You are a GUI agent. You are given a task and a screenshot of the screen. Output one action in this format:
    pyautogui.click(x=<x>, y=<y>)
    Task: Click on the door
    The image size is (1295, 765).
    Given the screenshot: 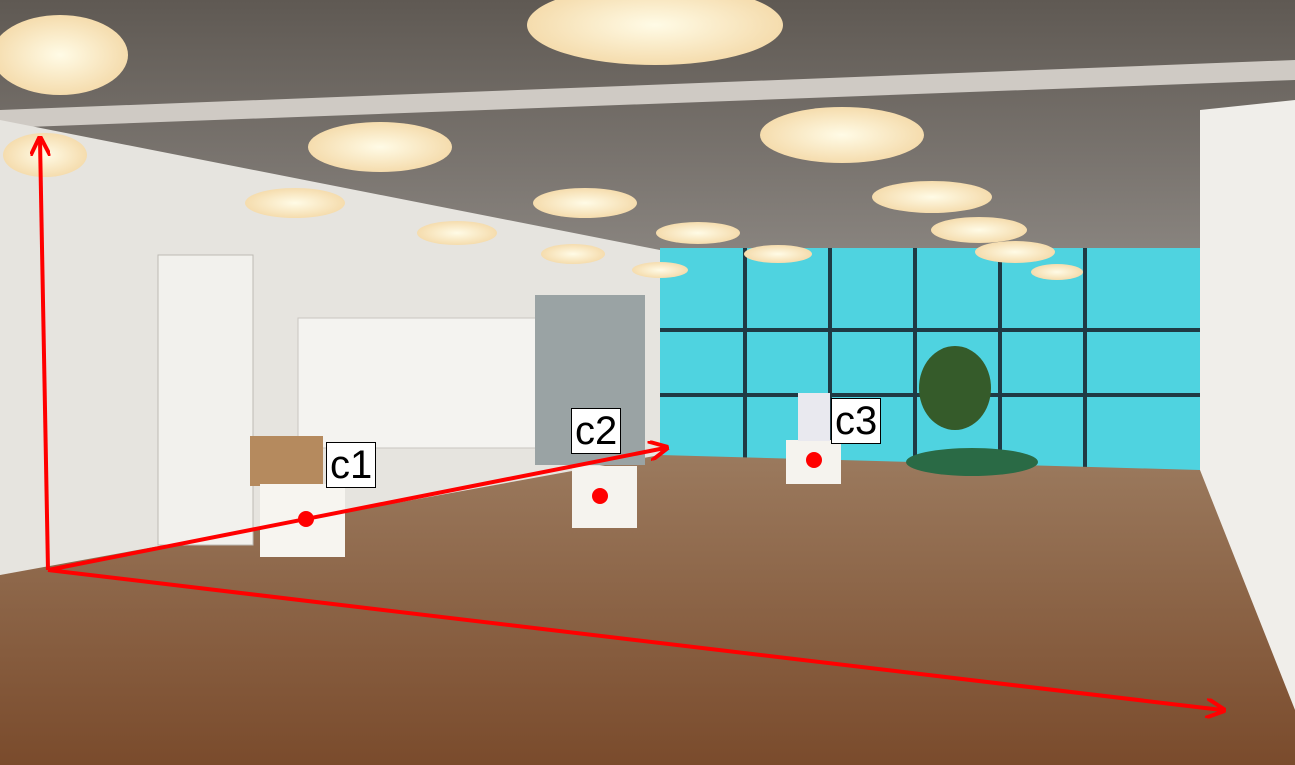 What is the action you would take?
    pyautogui.click(x=205, y=400)
    